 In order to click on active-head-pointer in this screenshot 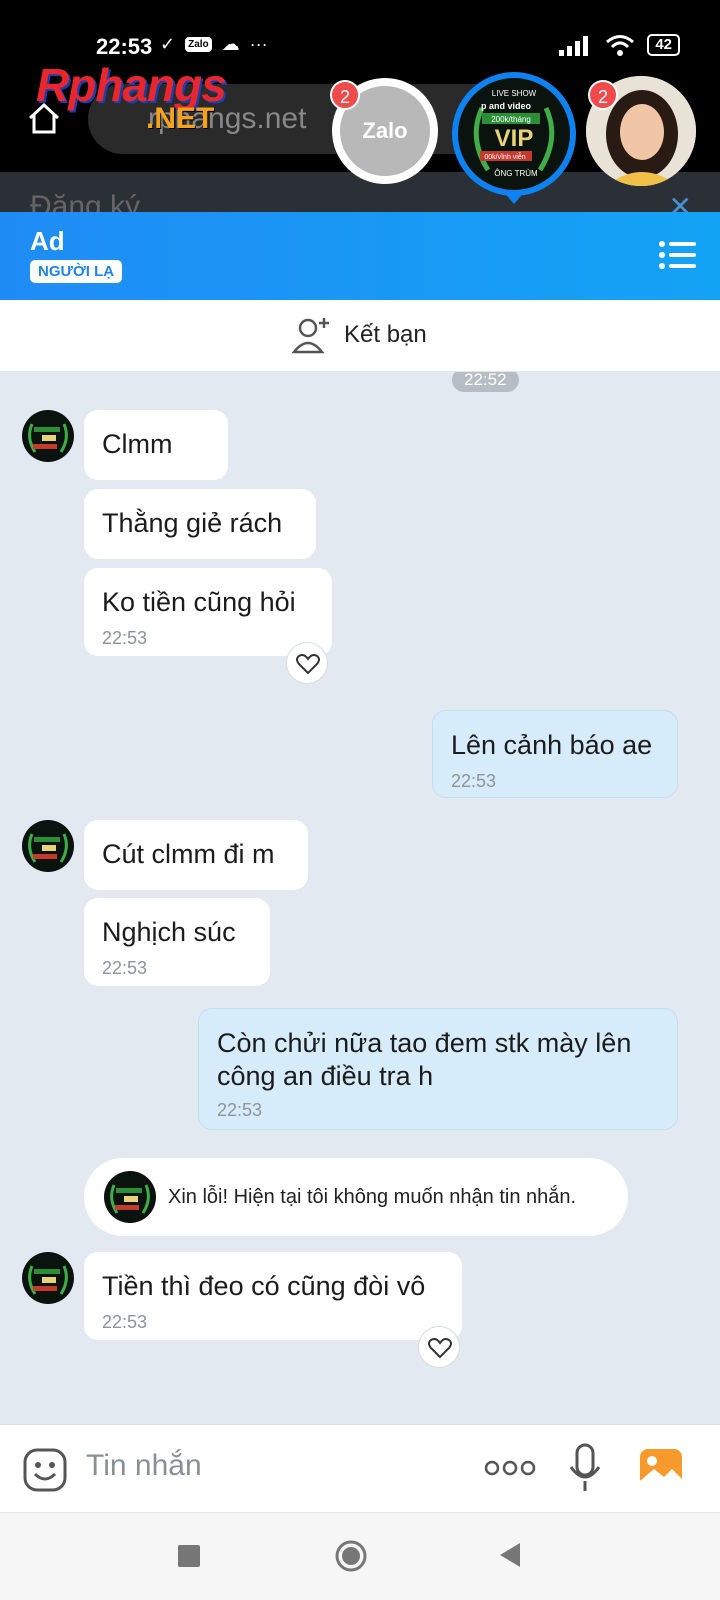, I will do `click(514, 197)`.